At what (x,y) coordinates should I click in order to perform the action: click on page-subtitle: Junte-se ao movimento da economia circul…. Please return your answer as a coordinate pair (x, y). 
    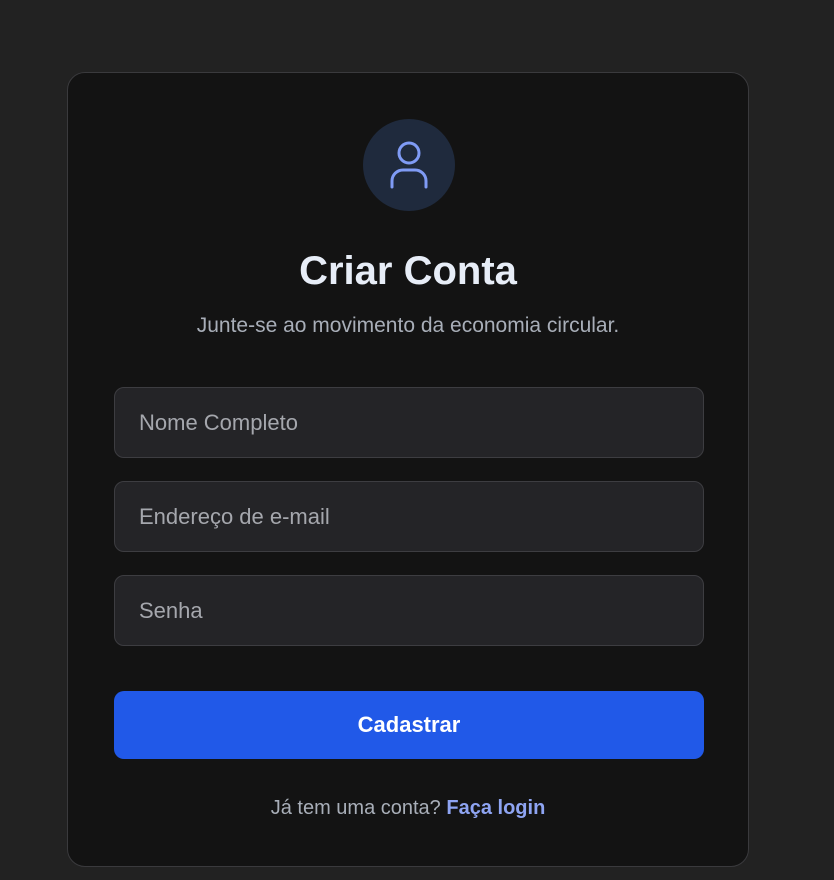
    Looking at the image, I should click on (408, 325).